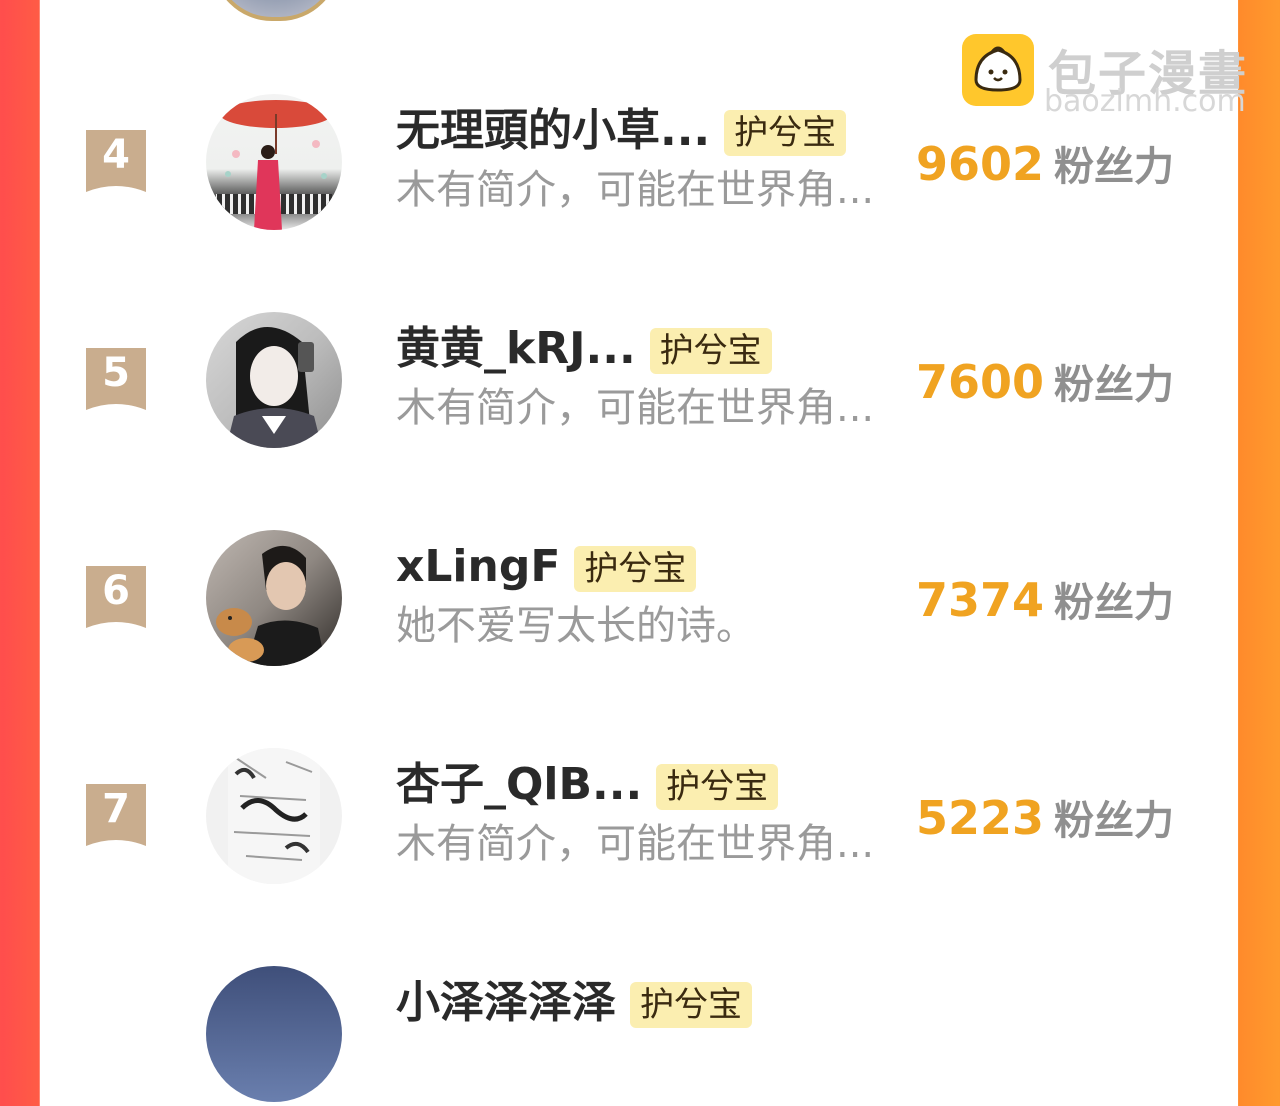 Image resolution: width=1280 pixels, height=1106 pixels. What do you see at coordinates (116, 155) in the screenshot?
I see `rank-number: 4` at bounding box center [116, 155].